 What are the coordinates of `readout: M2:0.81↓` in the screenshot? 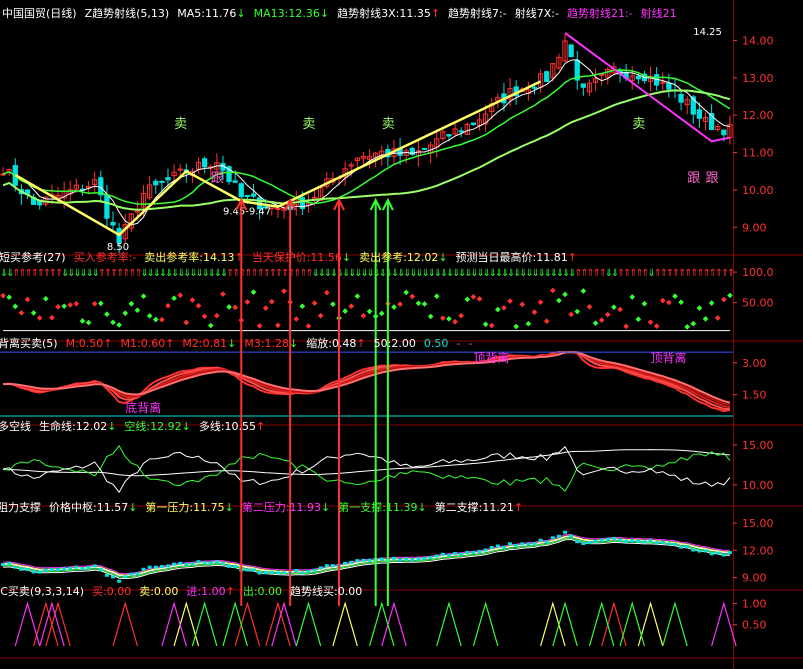 It's located at (209, 343).